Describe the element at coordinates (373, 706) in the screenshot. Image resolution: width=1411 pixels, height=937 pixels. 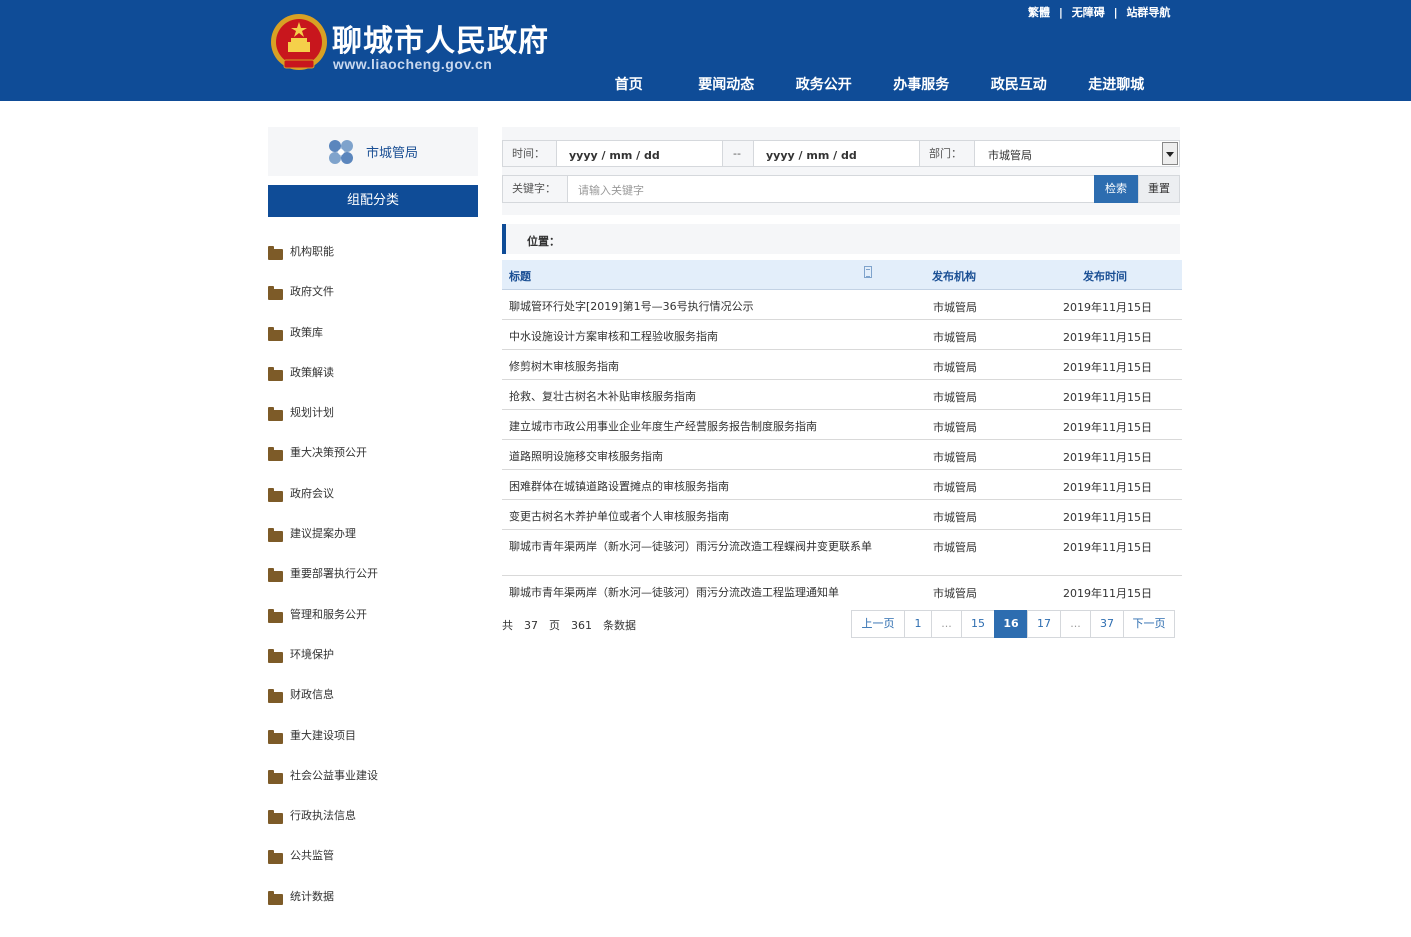
I see `category-item: 财政信息` at that location.